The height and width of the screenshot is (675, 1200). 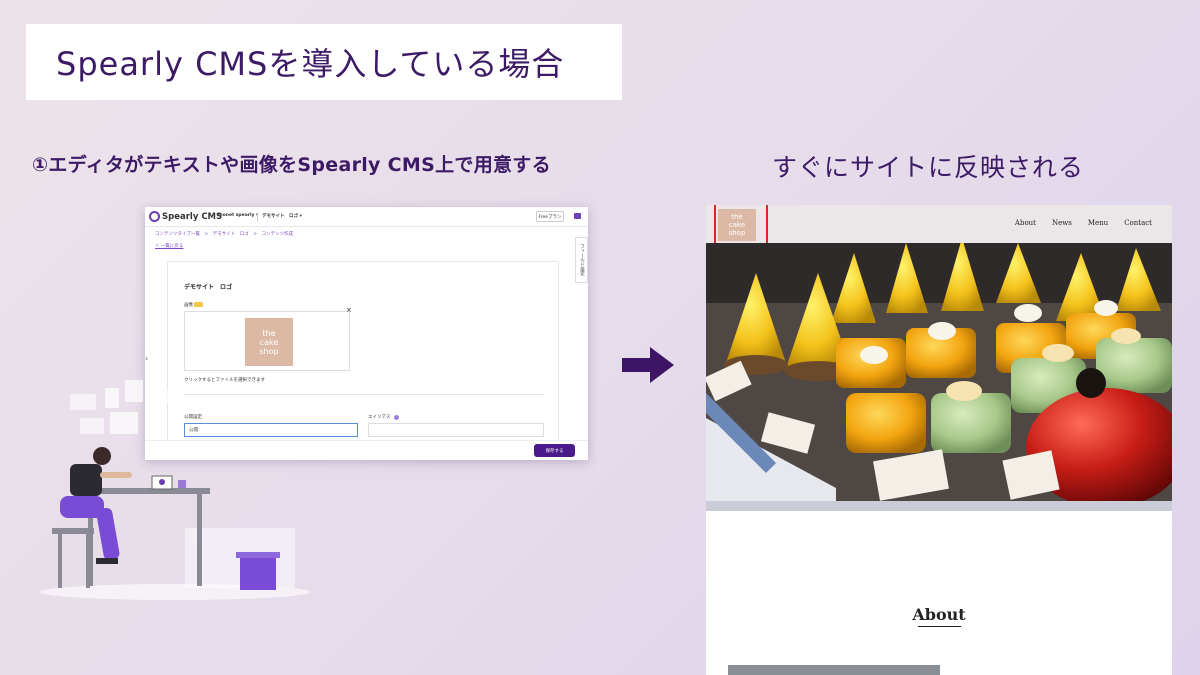 I want to click on cms-logo-text: Spearly CMS, so click(x=192, y=216).